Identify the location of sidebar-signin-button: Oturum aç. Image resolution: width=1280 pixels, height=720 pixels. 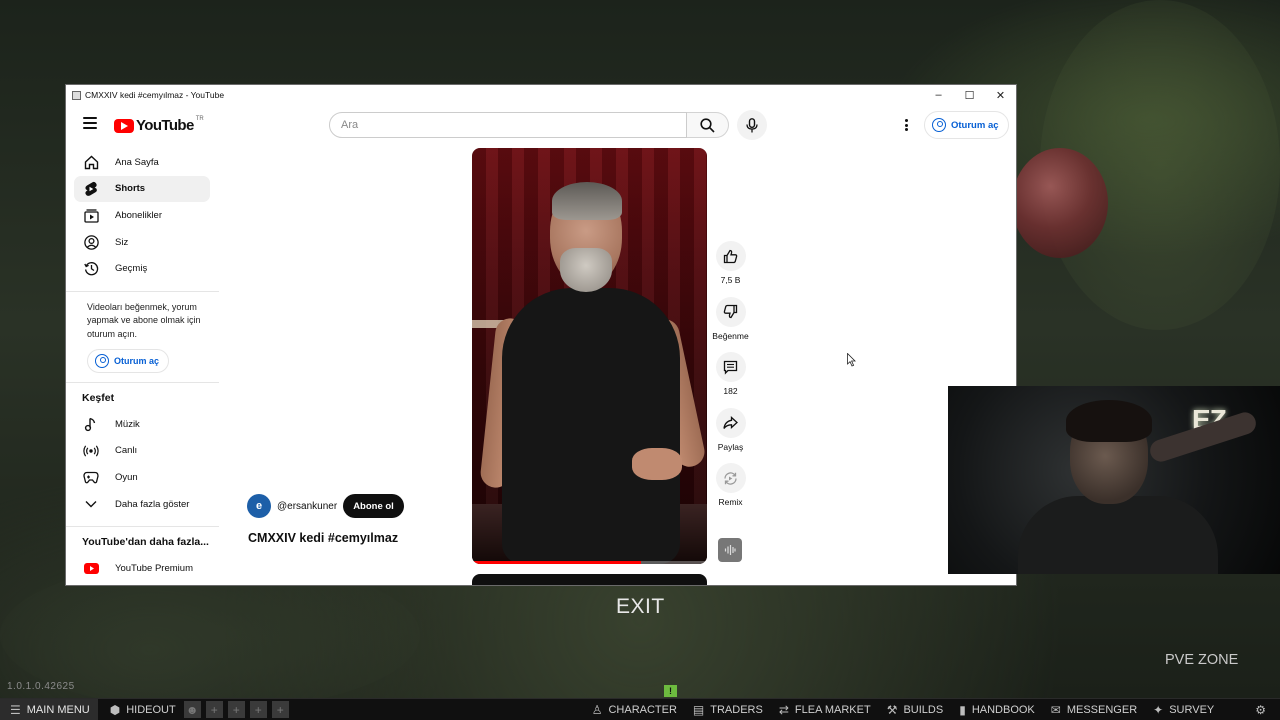
(128, 361).